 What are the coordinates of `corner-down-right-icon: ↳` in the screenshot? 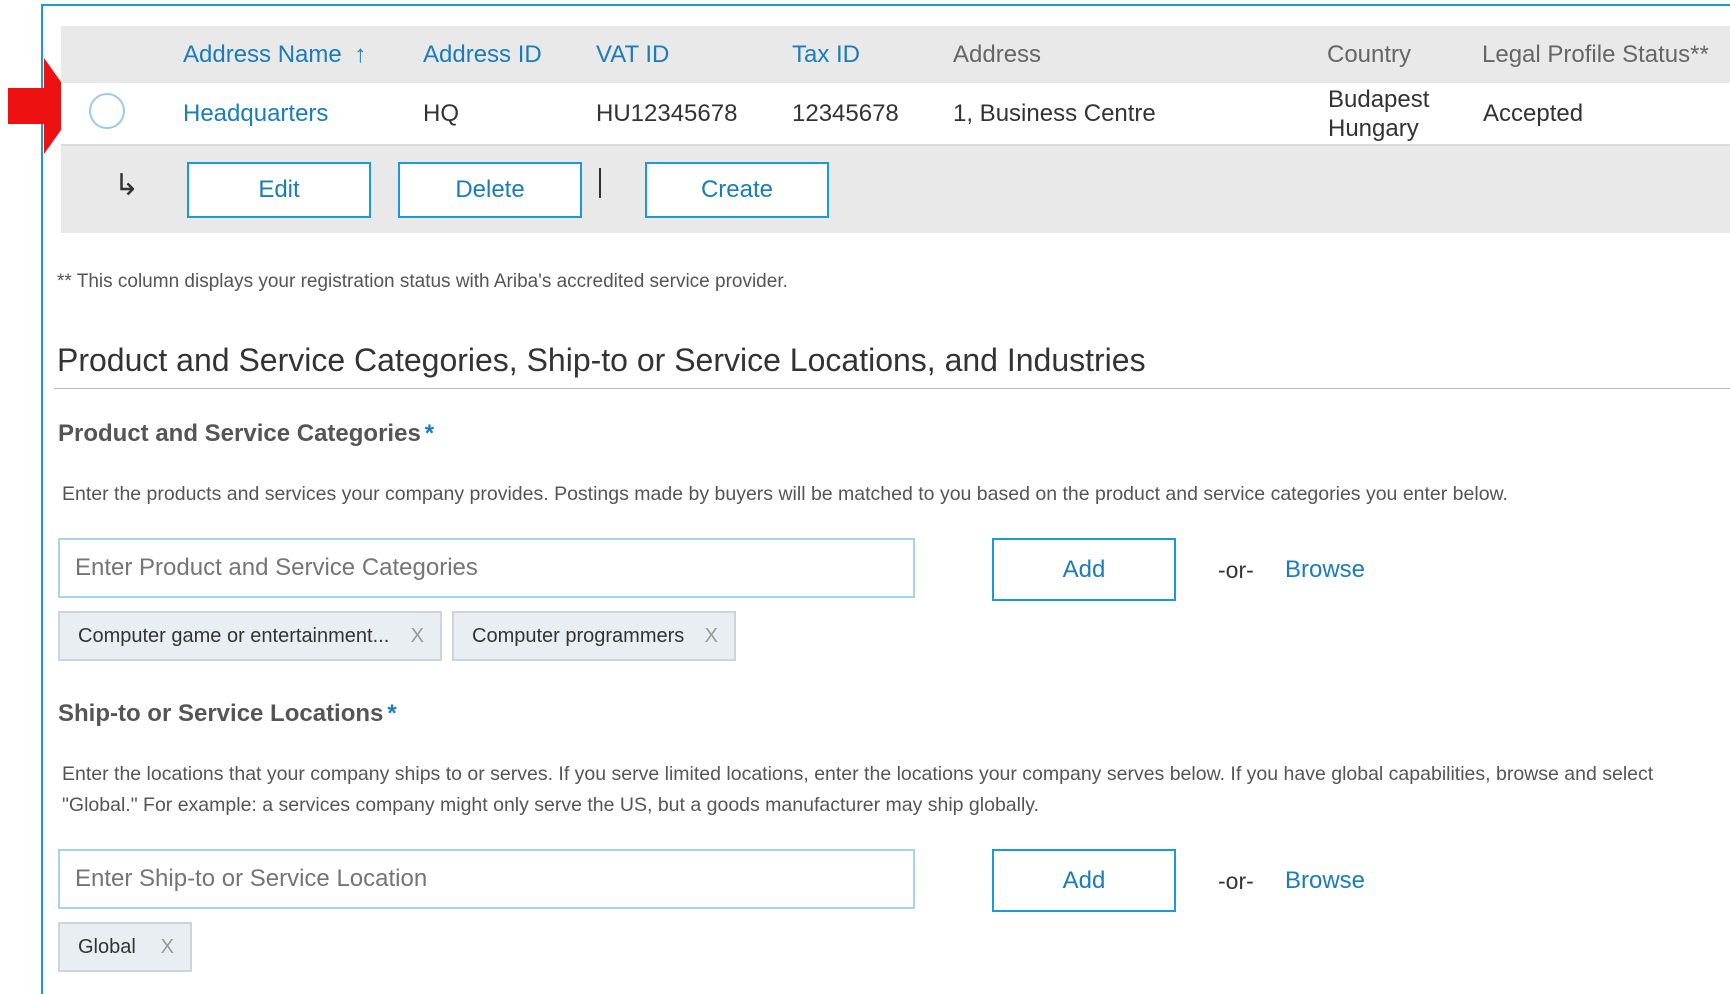 It's located at (127, 185).